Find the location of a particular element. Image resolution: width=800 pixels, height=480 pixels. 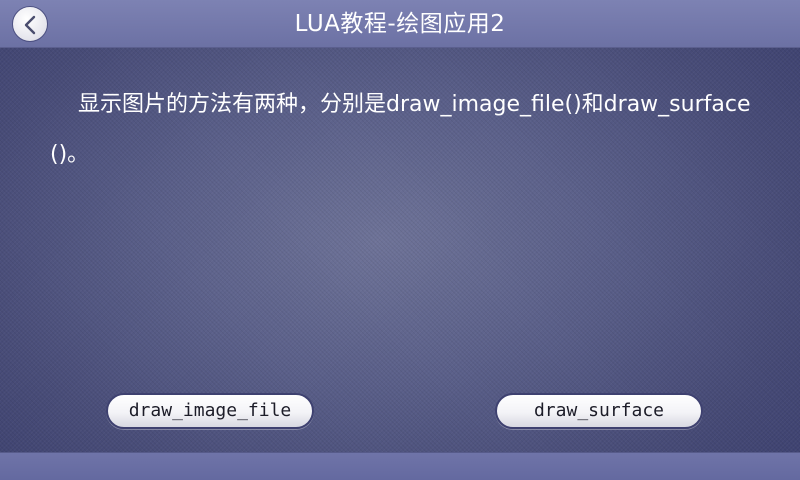

chevron-left-icon is located at coordinates (30, 25).